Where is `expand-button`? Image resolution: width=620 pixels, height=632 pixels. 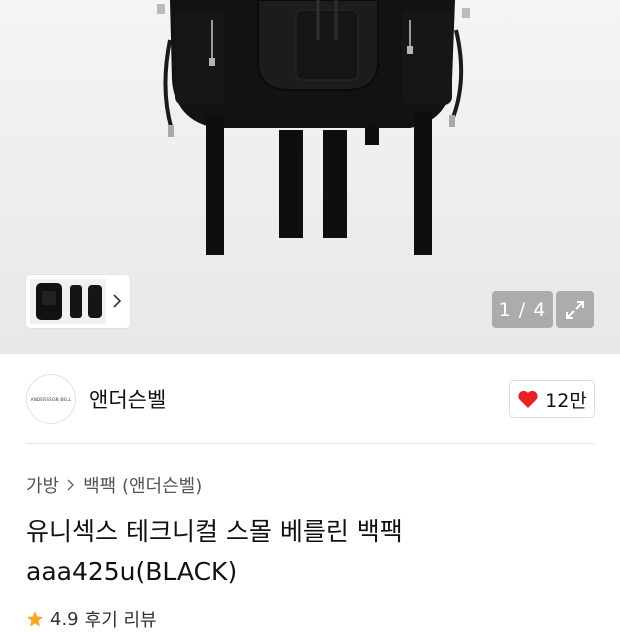
expand-button is located at coordinates (575, 309).